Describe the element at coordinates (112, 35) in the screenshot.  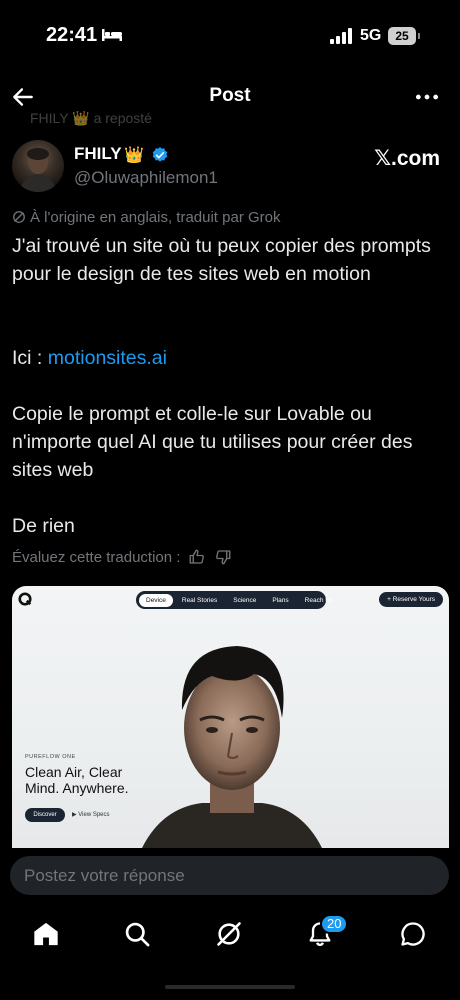
I see `sleep-focus-icon` at that location.